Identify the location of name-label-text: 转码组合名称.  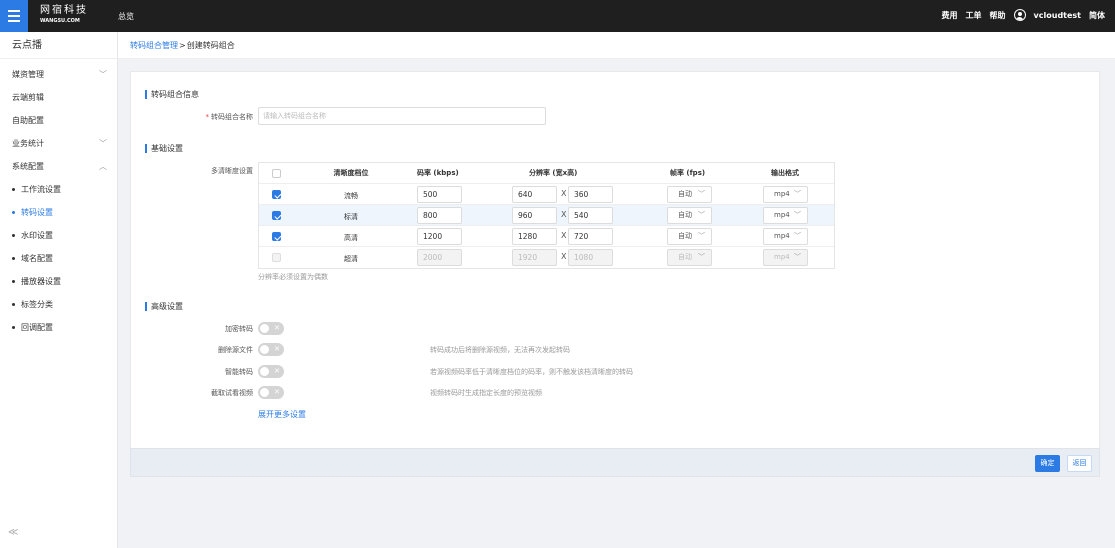
(232, 117).